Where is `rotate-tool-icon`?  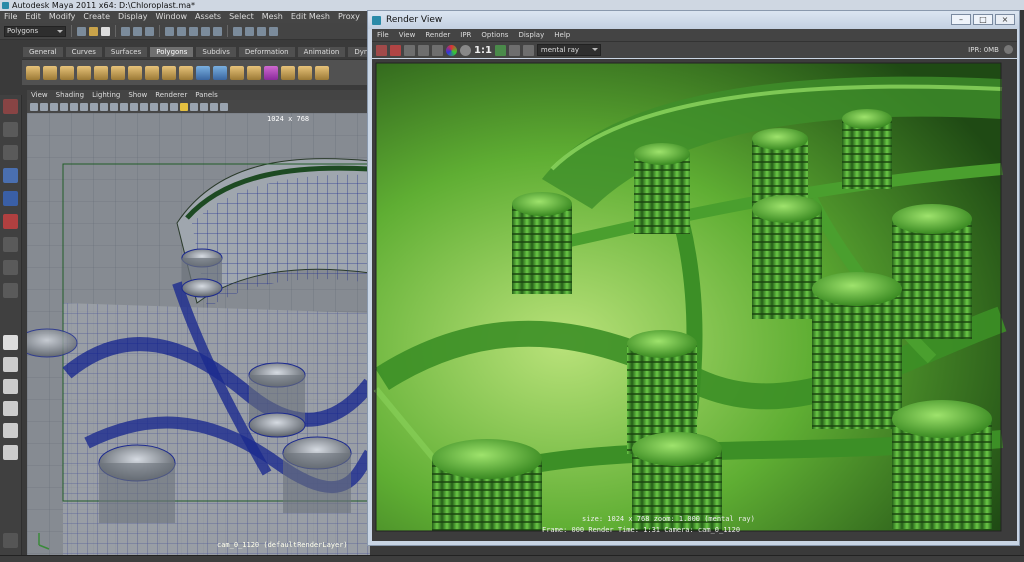
rotate-tool-icon is located at coordinates (10, 198).